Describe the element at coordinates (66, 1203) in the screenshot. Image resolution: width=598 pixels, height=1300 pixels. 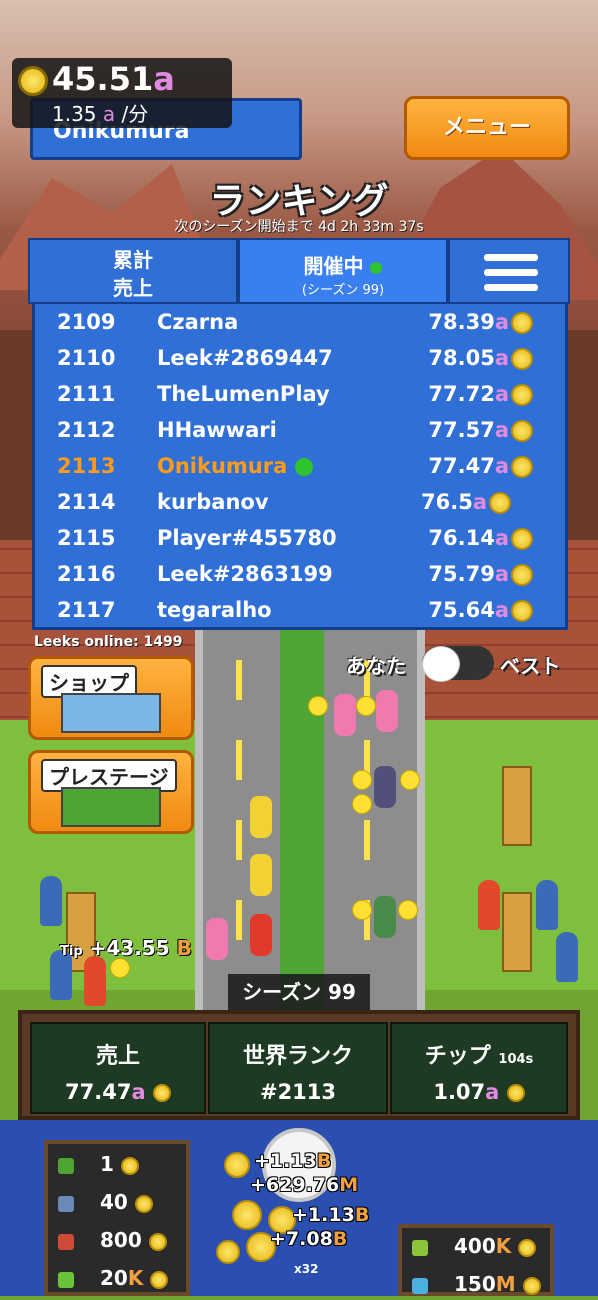
I see `pot-icon` at that location.